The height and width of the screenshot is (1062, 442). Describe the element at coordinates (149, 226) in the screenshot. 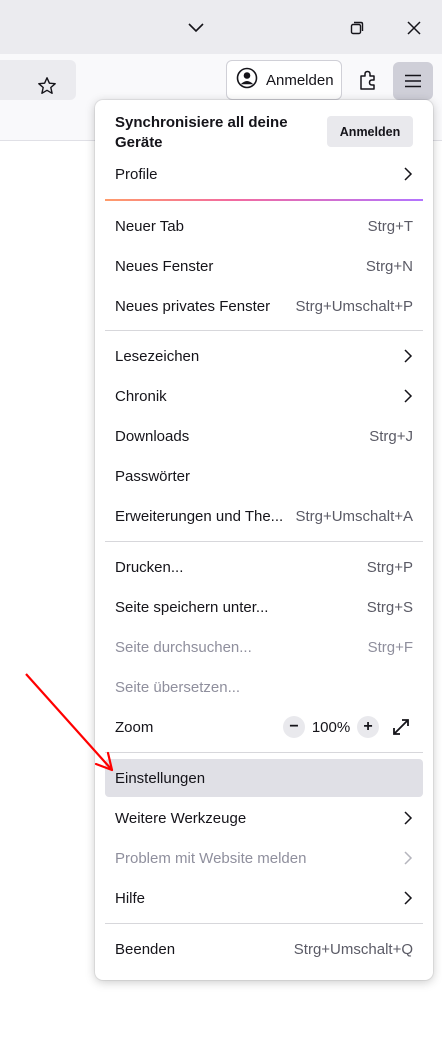

I see `menu-item-label: Neuer Tab` at that location.